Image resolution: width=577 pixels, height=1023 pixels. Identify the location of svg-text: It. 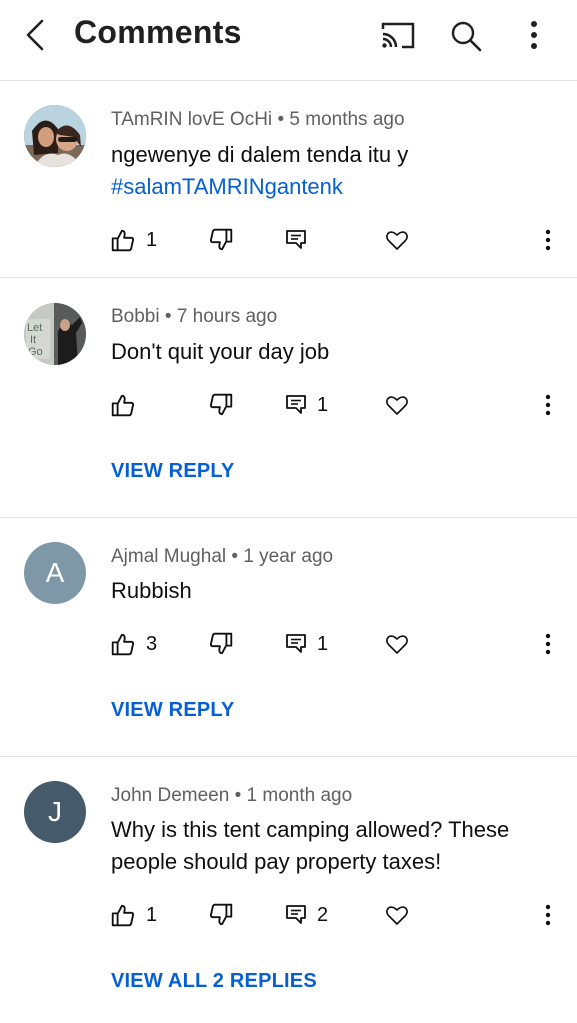
(33, 340).